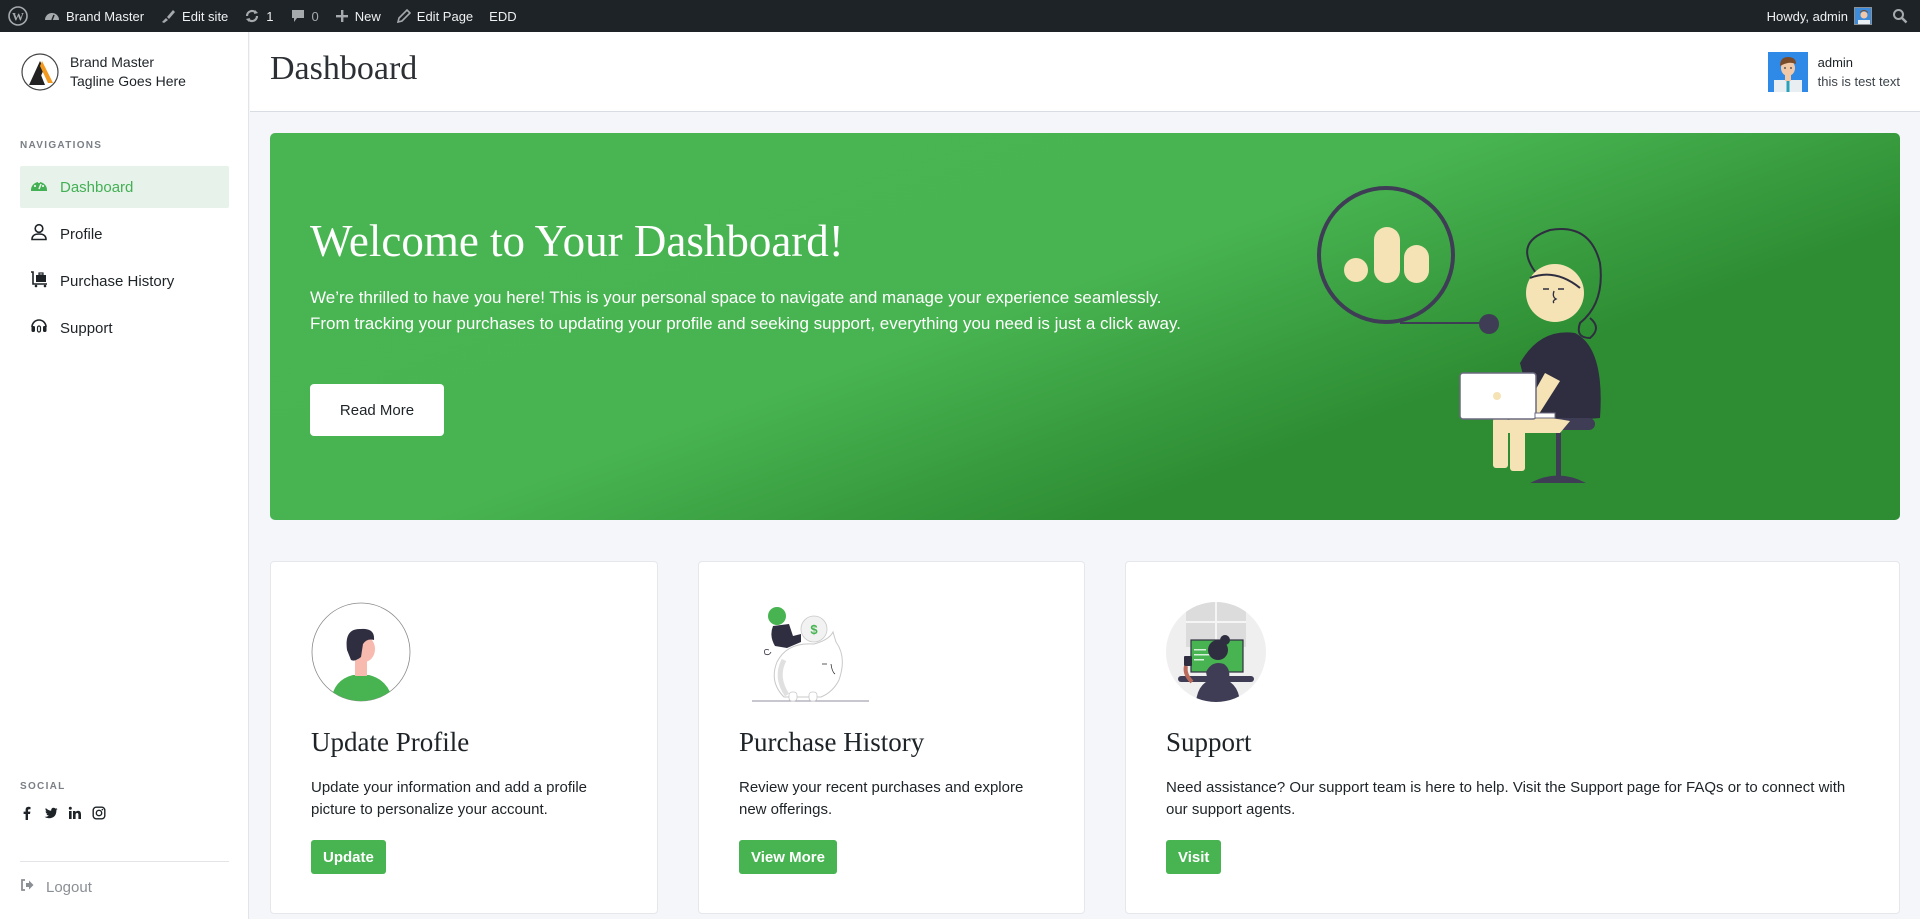 This screenshot has height=919, width=1920. I want to click on piggy-bank-illustration: $, so click(807, 652).